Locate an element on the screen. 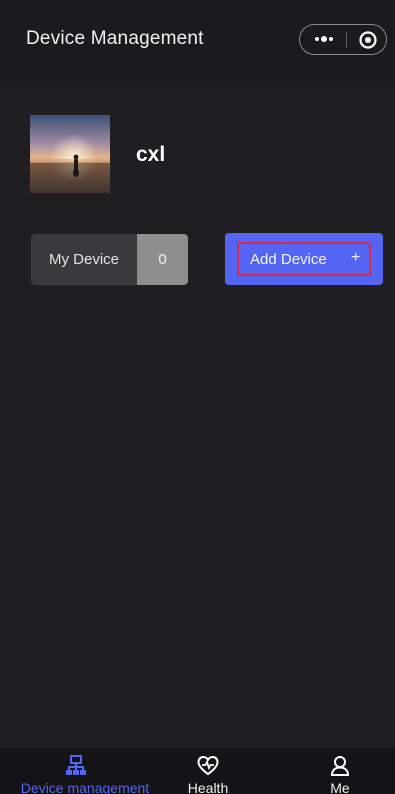  my-device-button: My Device 0 is located at coordinates (109, 259).